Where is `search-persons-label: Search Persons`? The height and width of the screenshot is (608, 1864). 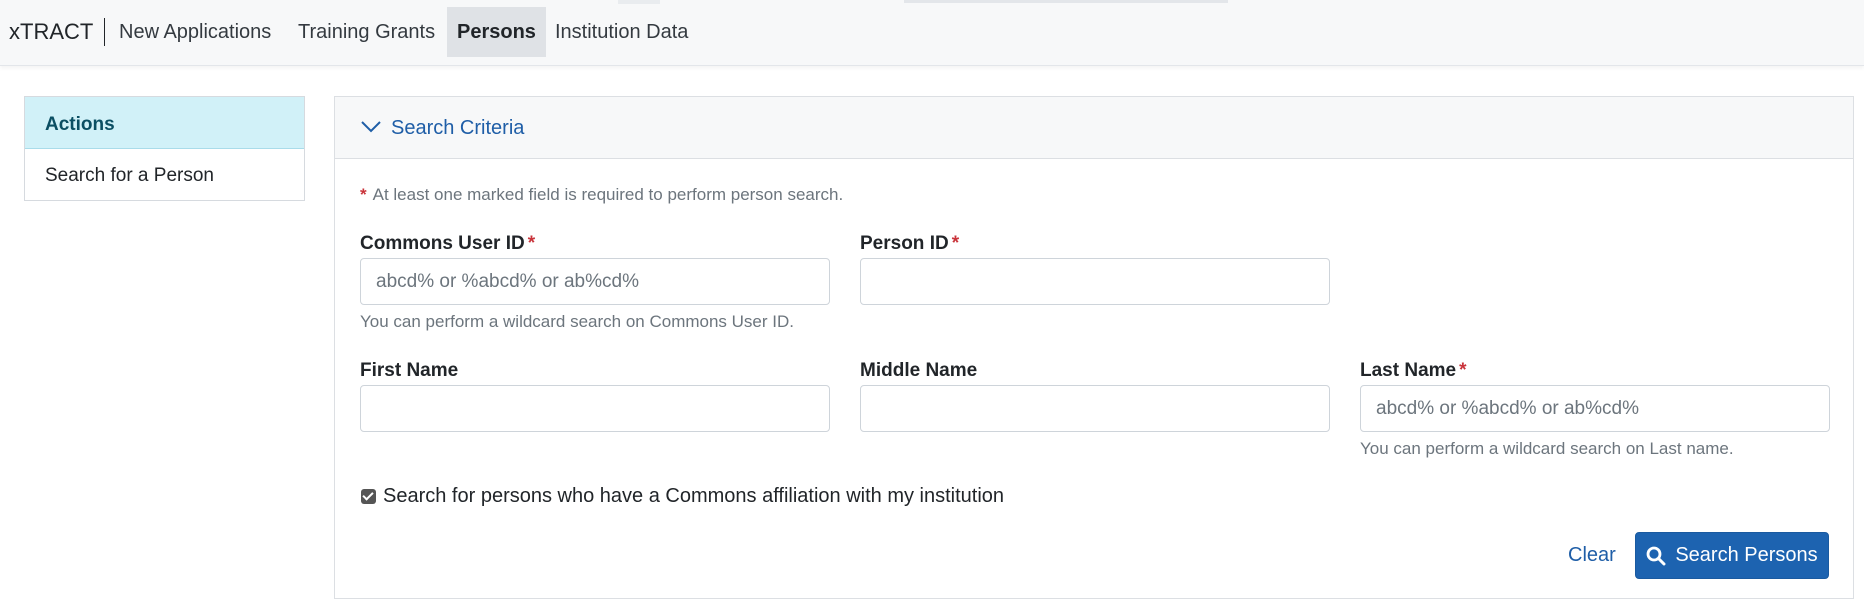
search-persons-label: Search Persons is located at coordinates (1746, 555).